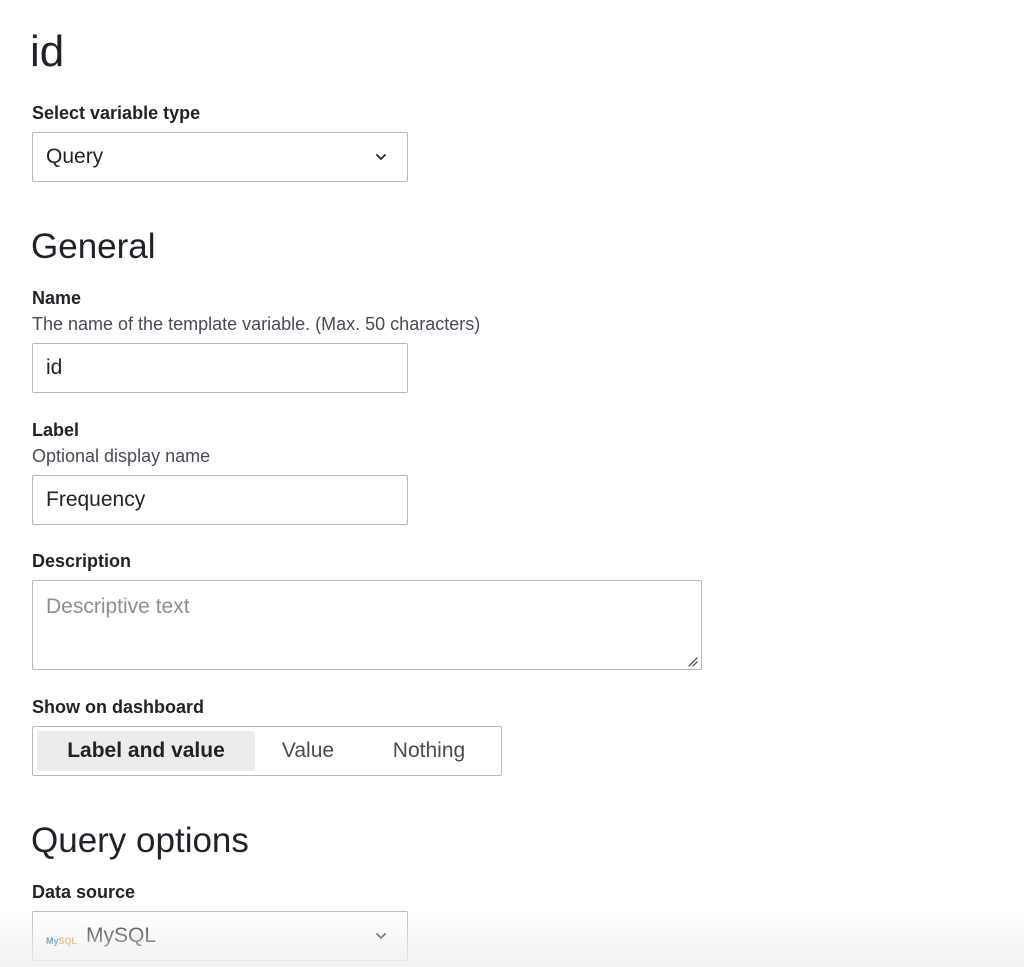 The width and height of the screenshot is (1024, 967). I want to click on data-source-value: MySQL, so click(121, 935).